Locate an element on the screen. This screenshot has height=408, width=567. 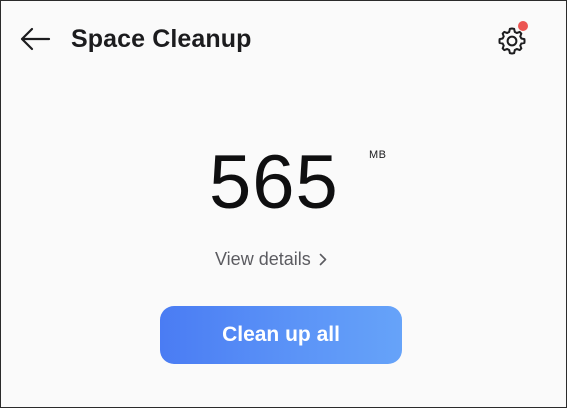
size-value: 565 is located at coordinates (274, 182).